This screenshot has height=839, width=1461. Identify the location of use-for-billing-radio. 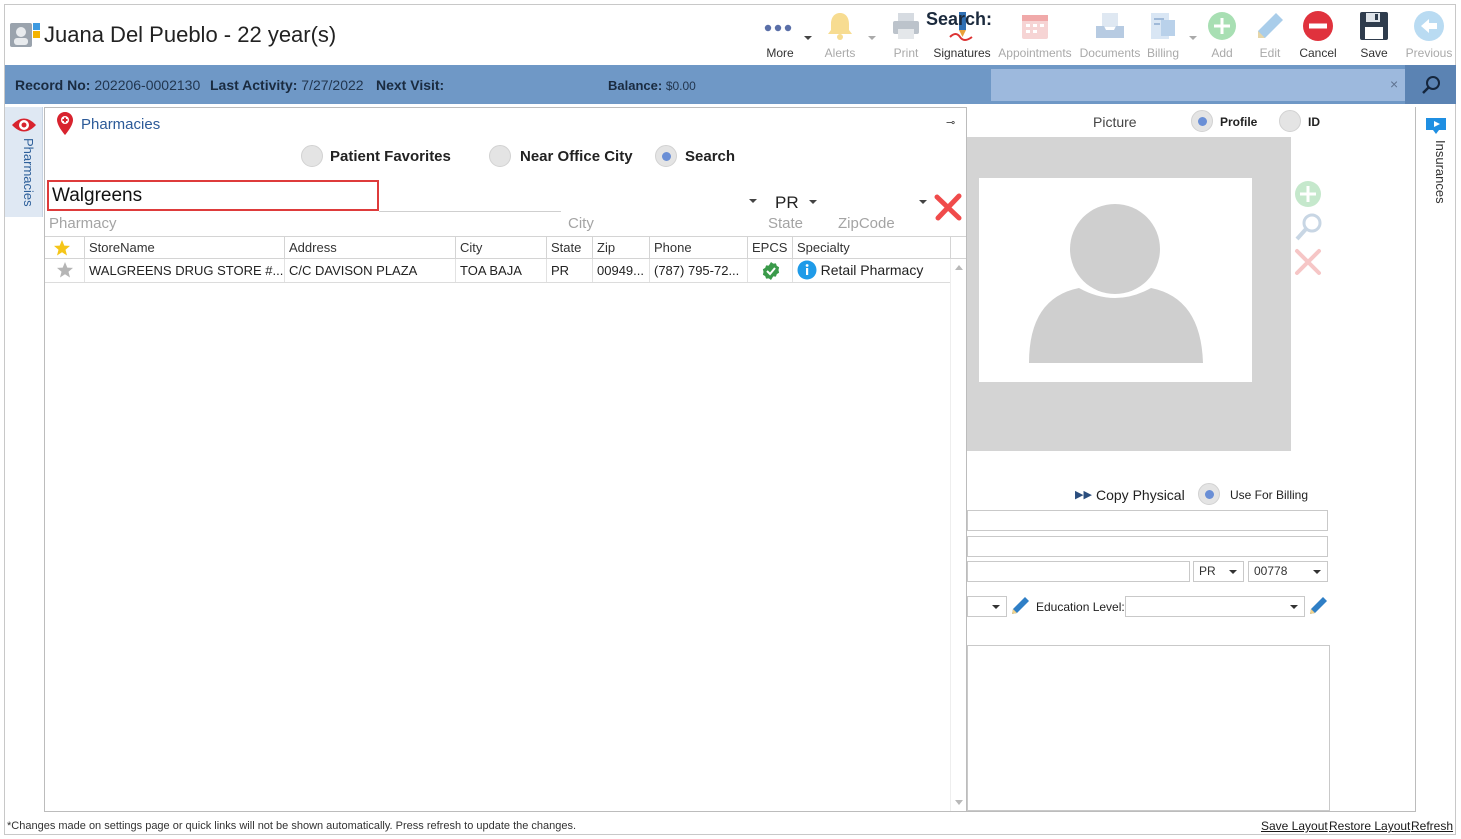
(1209, 494).